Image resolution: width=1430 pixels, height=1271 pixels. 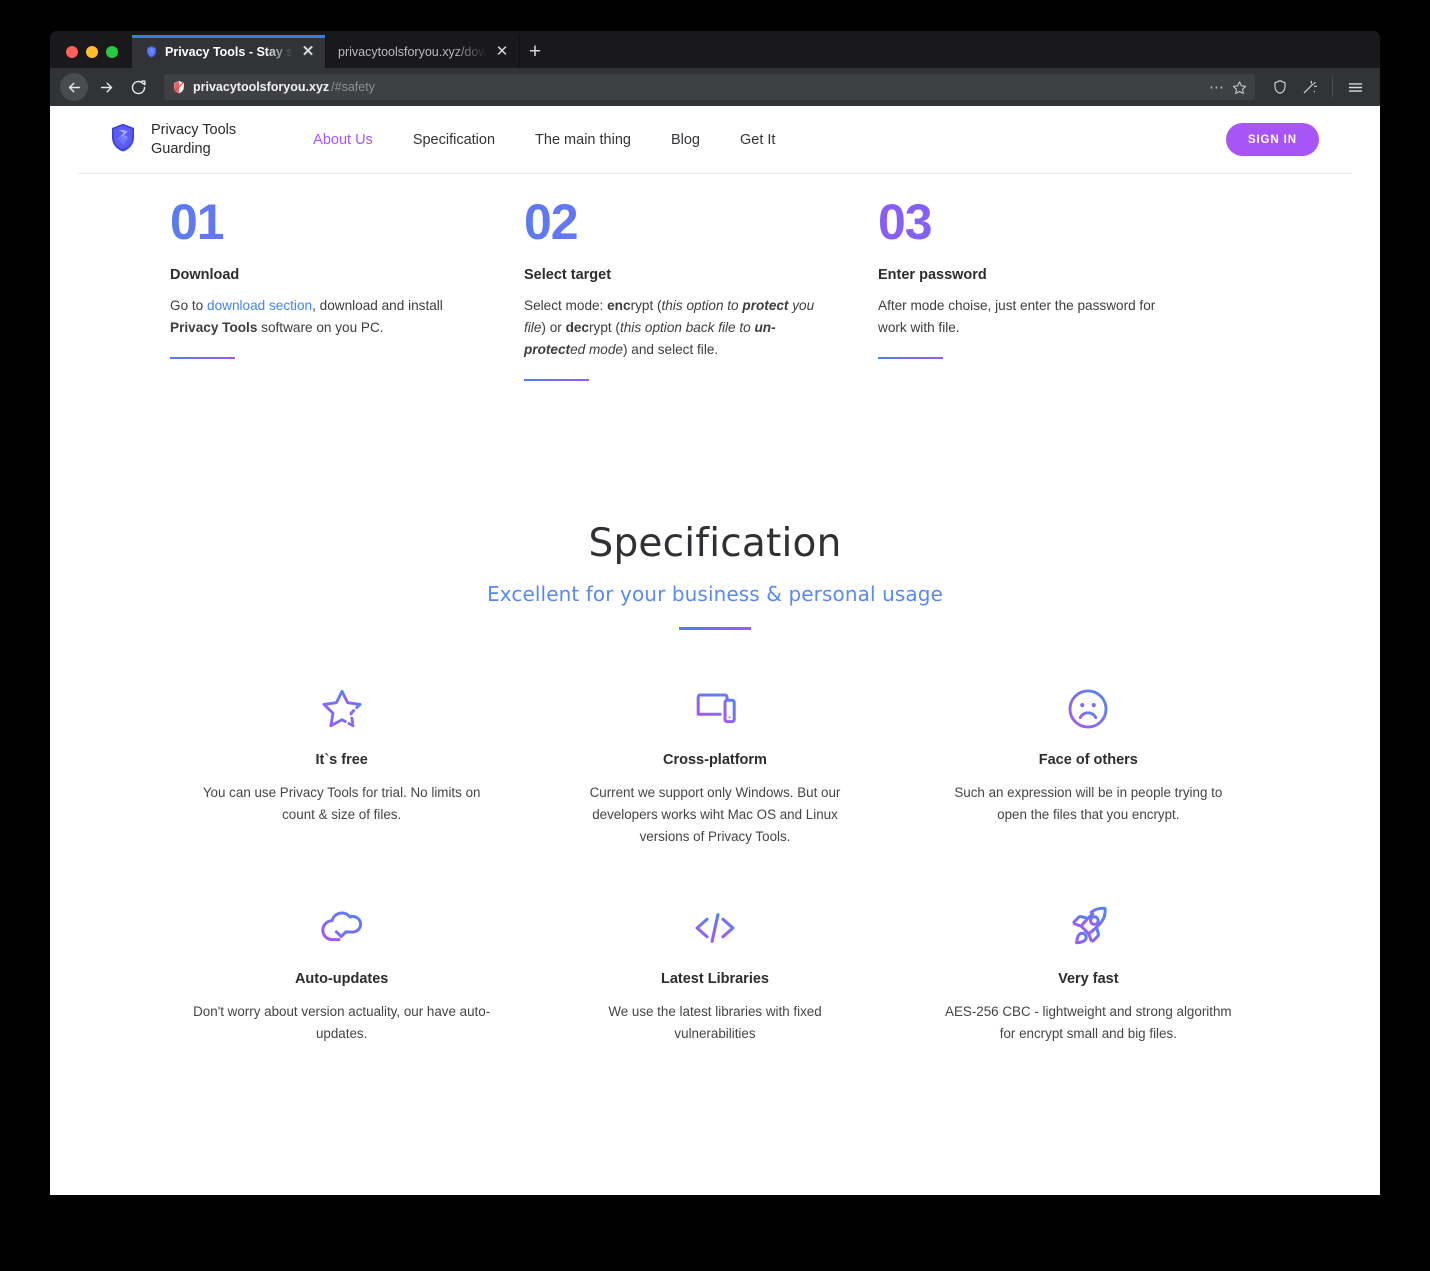 What do you see at coordinates (1027, 222) in the screenshot?
I see `step-number: 03` at bounding box center [1027, 222].